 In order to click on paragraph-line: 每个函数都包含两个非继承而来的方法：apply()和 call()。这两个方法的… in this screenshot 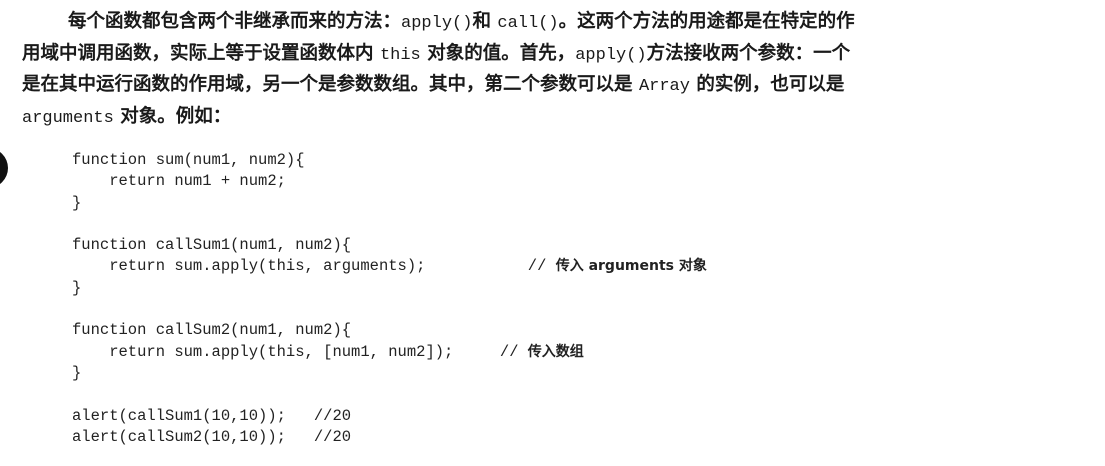, I will do `click(557, 22)`.